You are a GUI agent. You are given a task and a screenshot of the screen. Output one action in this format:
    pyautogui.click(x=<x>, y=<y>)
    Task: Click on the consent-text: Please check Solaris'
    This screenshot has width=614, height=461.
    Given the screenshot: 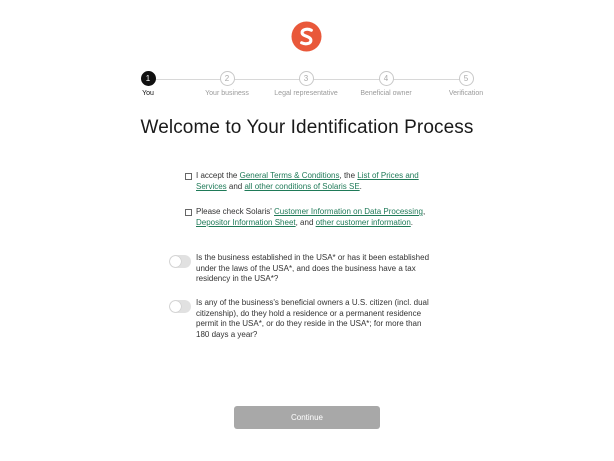 What is the action you would take?
    pyautogui.click(x=235, y=211)
    